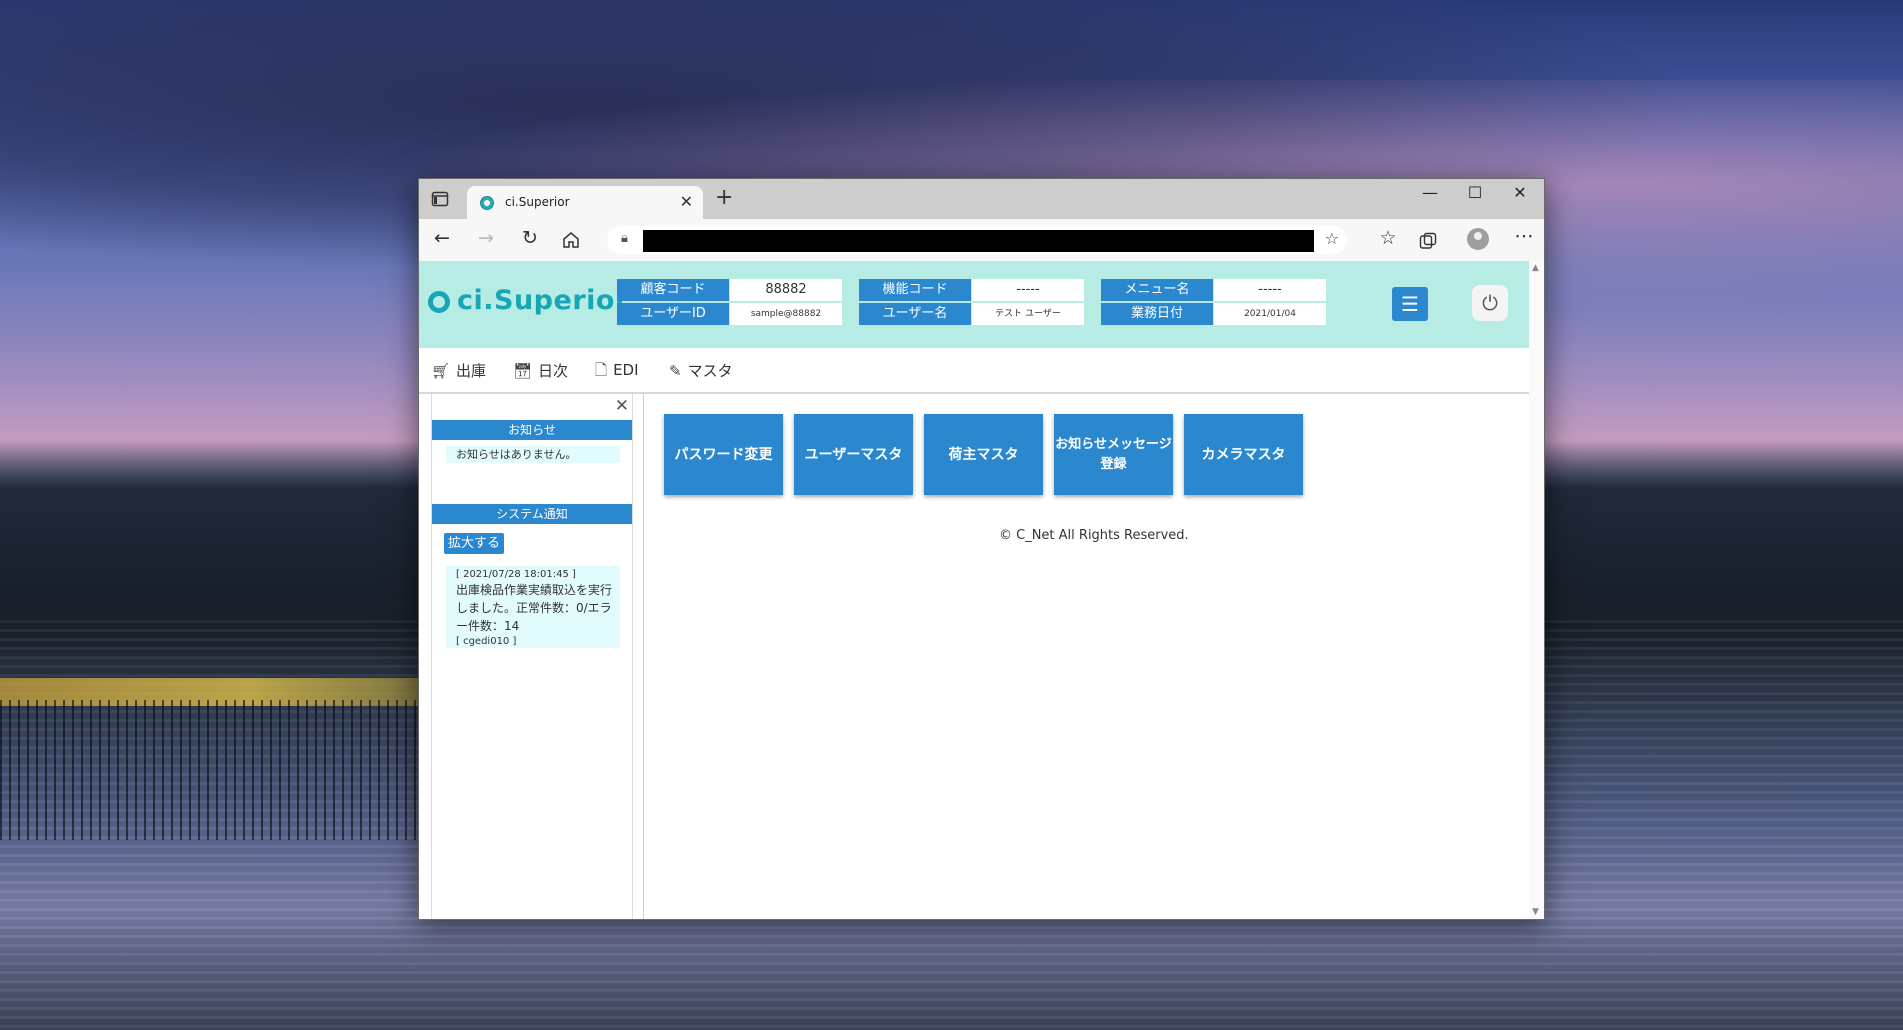  Describe the element at coordinates (442, 238) in the screenshot. I see `back-icon: ←` at that location.